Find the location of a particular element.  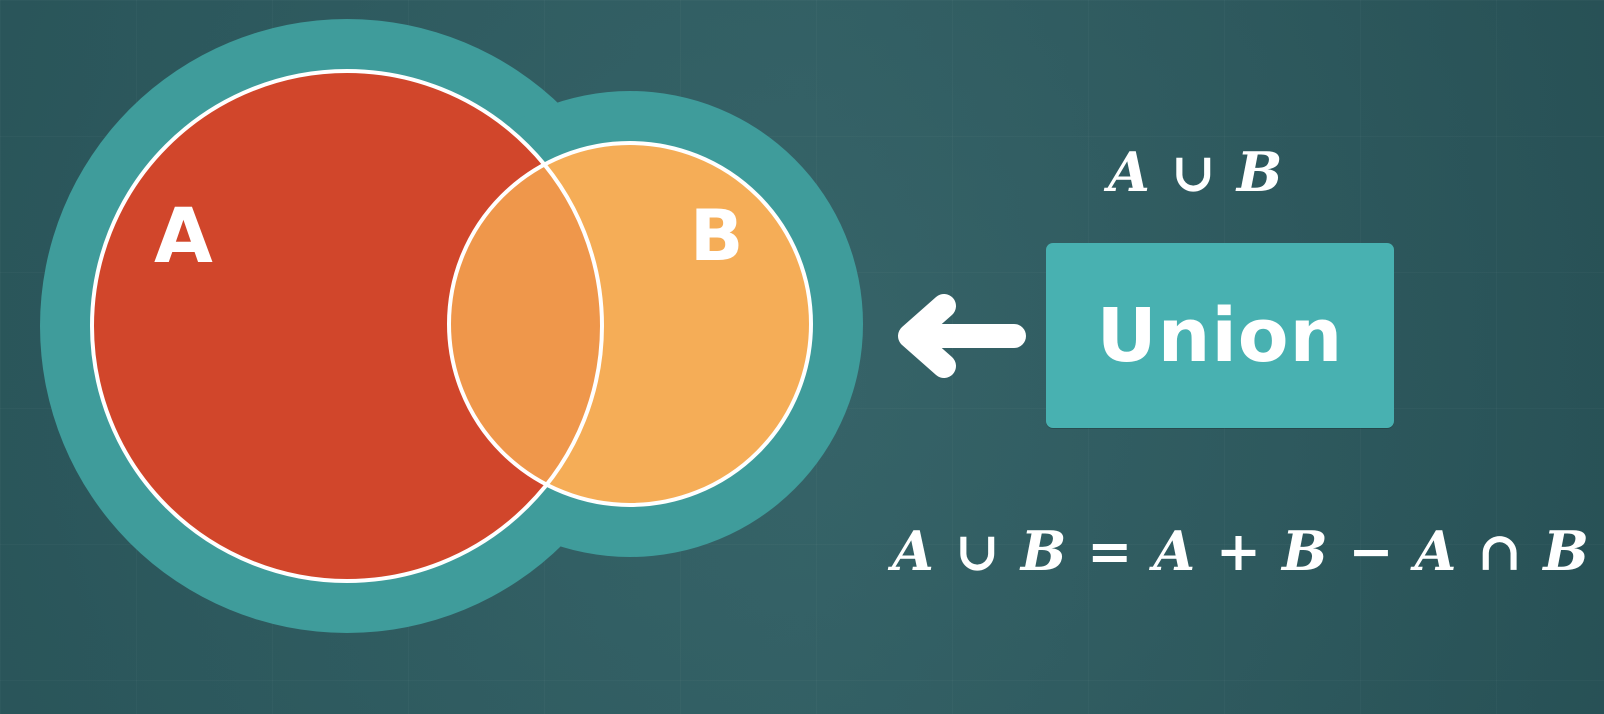

set-a-label: A is located at coordinates (183, 235).